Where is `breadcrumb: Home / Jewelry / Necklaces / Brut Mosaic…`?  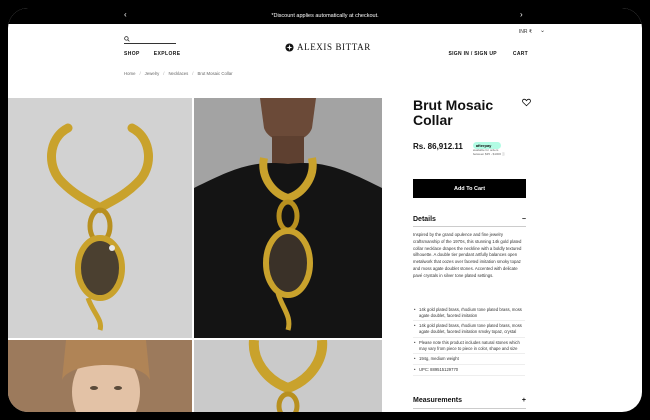 breadcrumb: Home / Jewelry / Necklaces / Brut Mosaic… is located at coordinates (178, 73).